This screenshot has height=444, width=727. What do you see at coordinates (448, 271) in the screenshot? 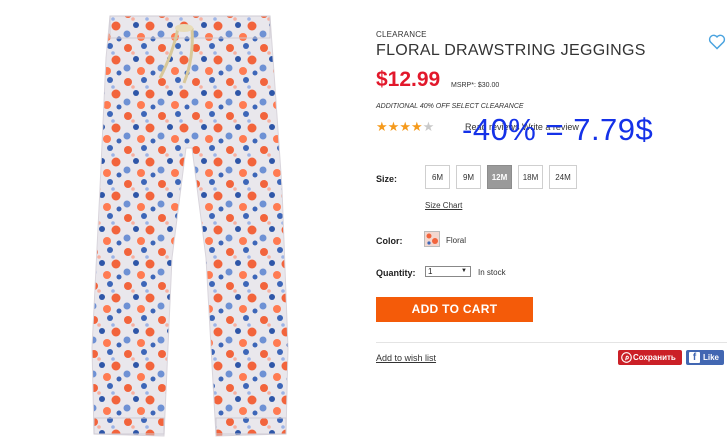
I see `quantity-select: 1 ▼` at bounding box center [448, 271].